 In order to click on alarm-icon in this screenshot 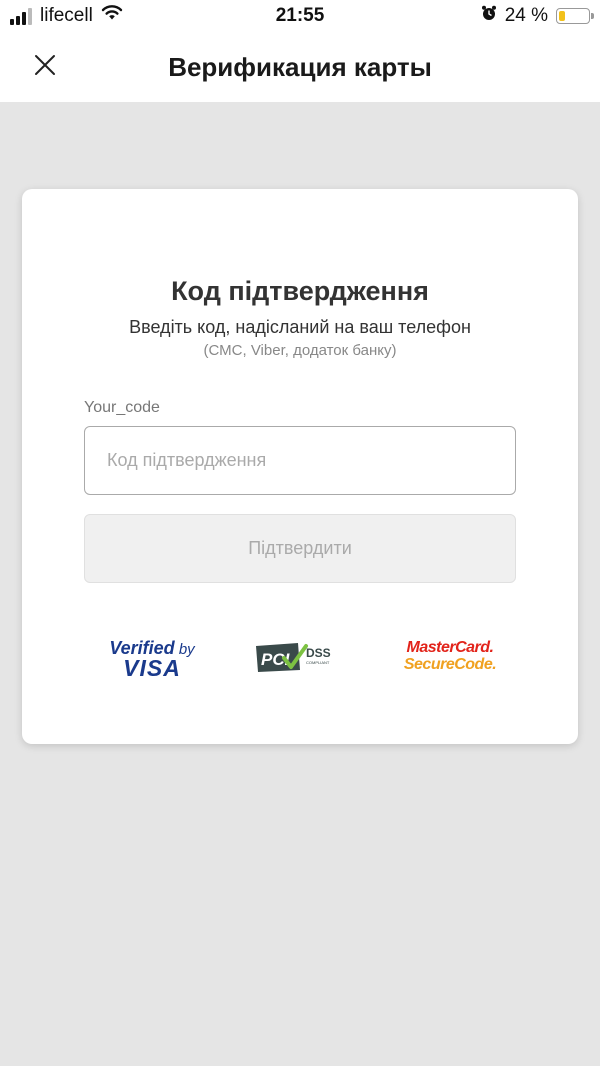, I will do `click(489, 16)`.